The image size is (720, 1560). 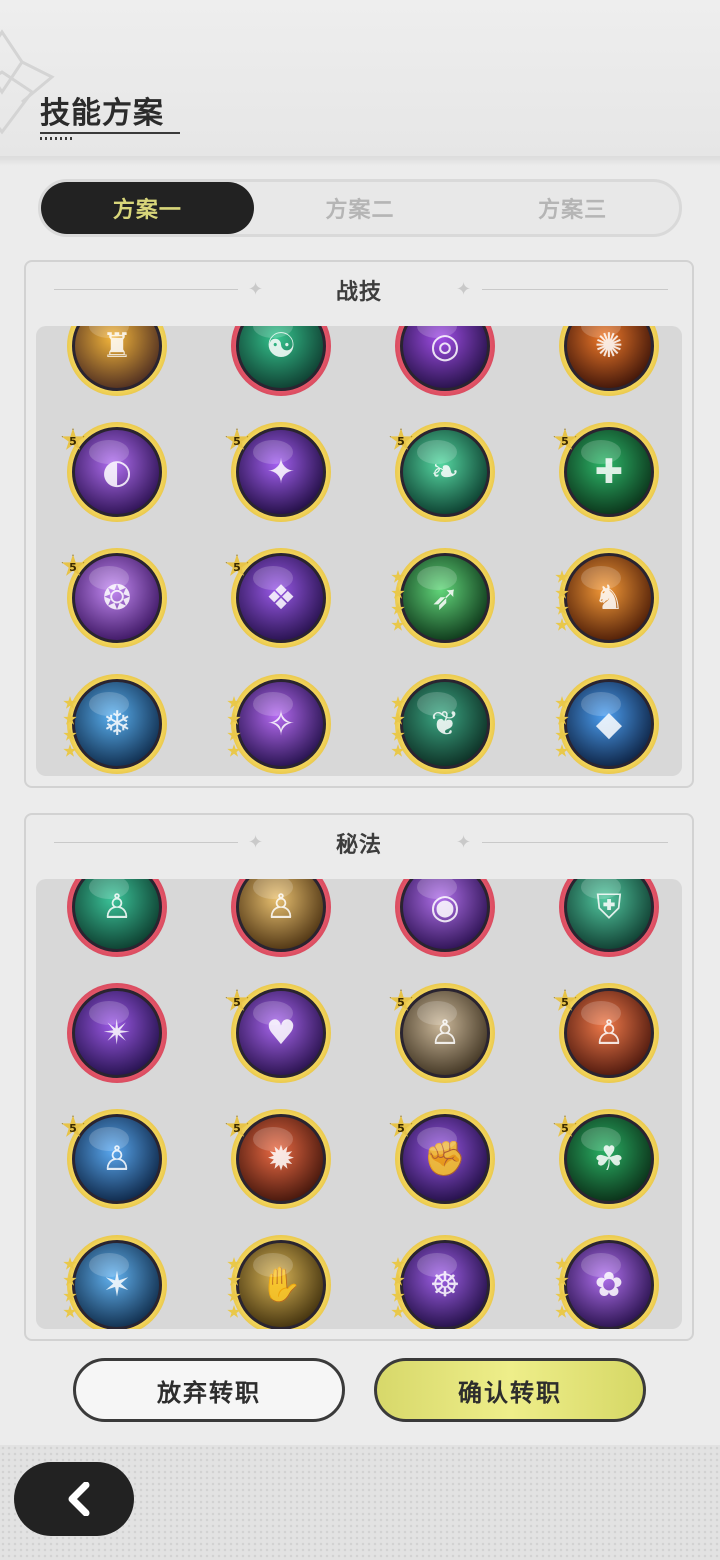 I want to click on back-button, so click(x=74, y=1499).